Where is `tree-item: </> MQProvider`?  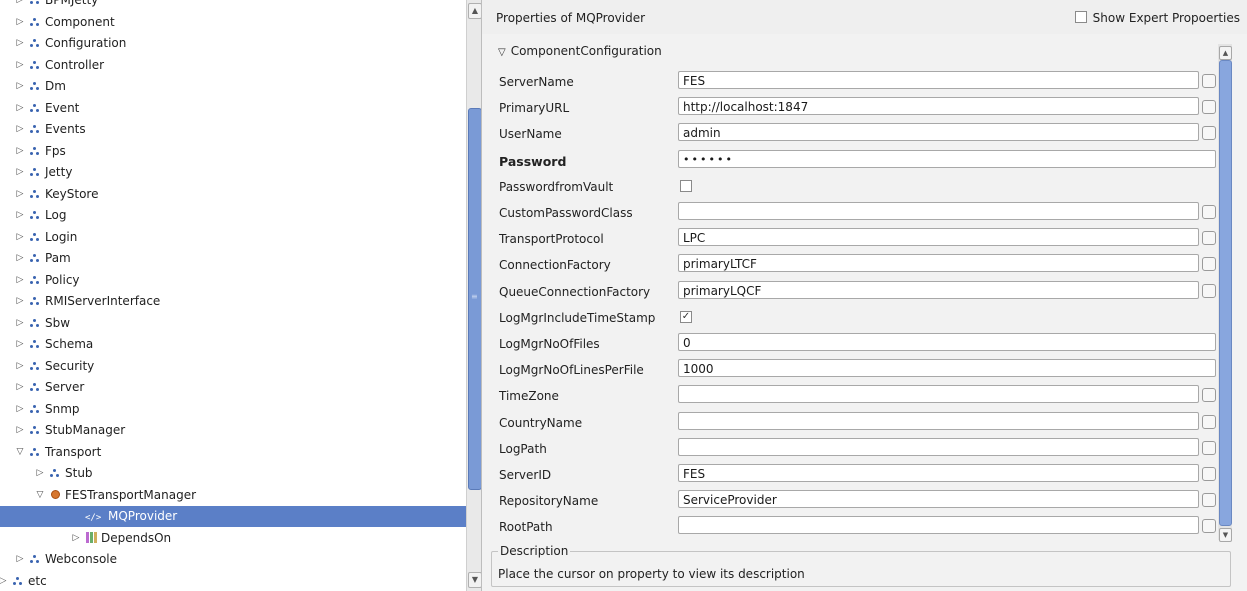
tree-item: </> MQProvider is located at coordinates (233, 516).